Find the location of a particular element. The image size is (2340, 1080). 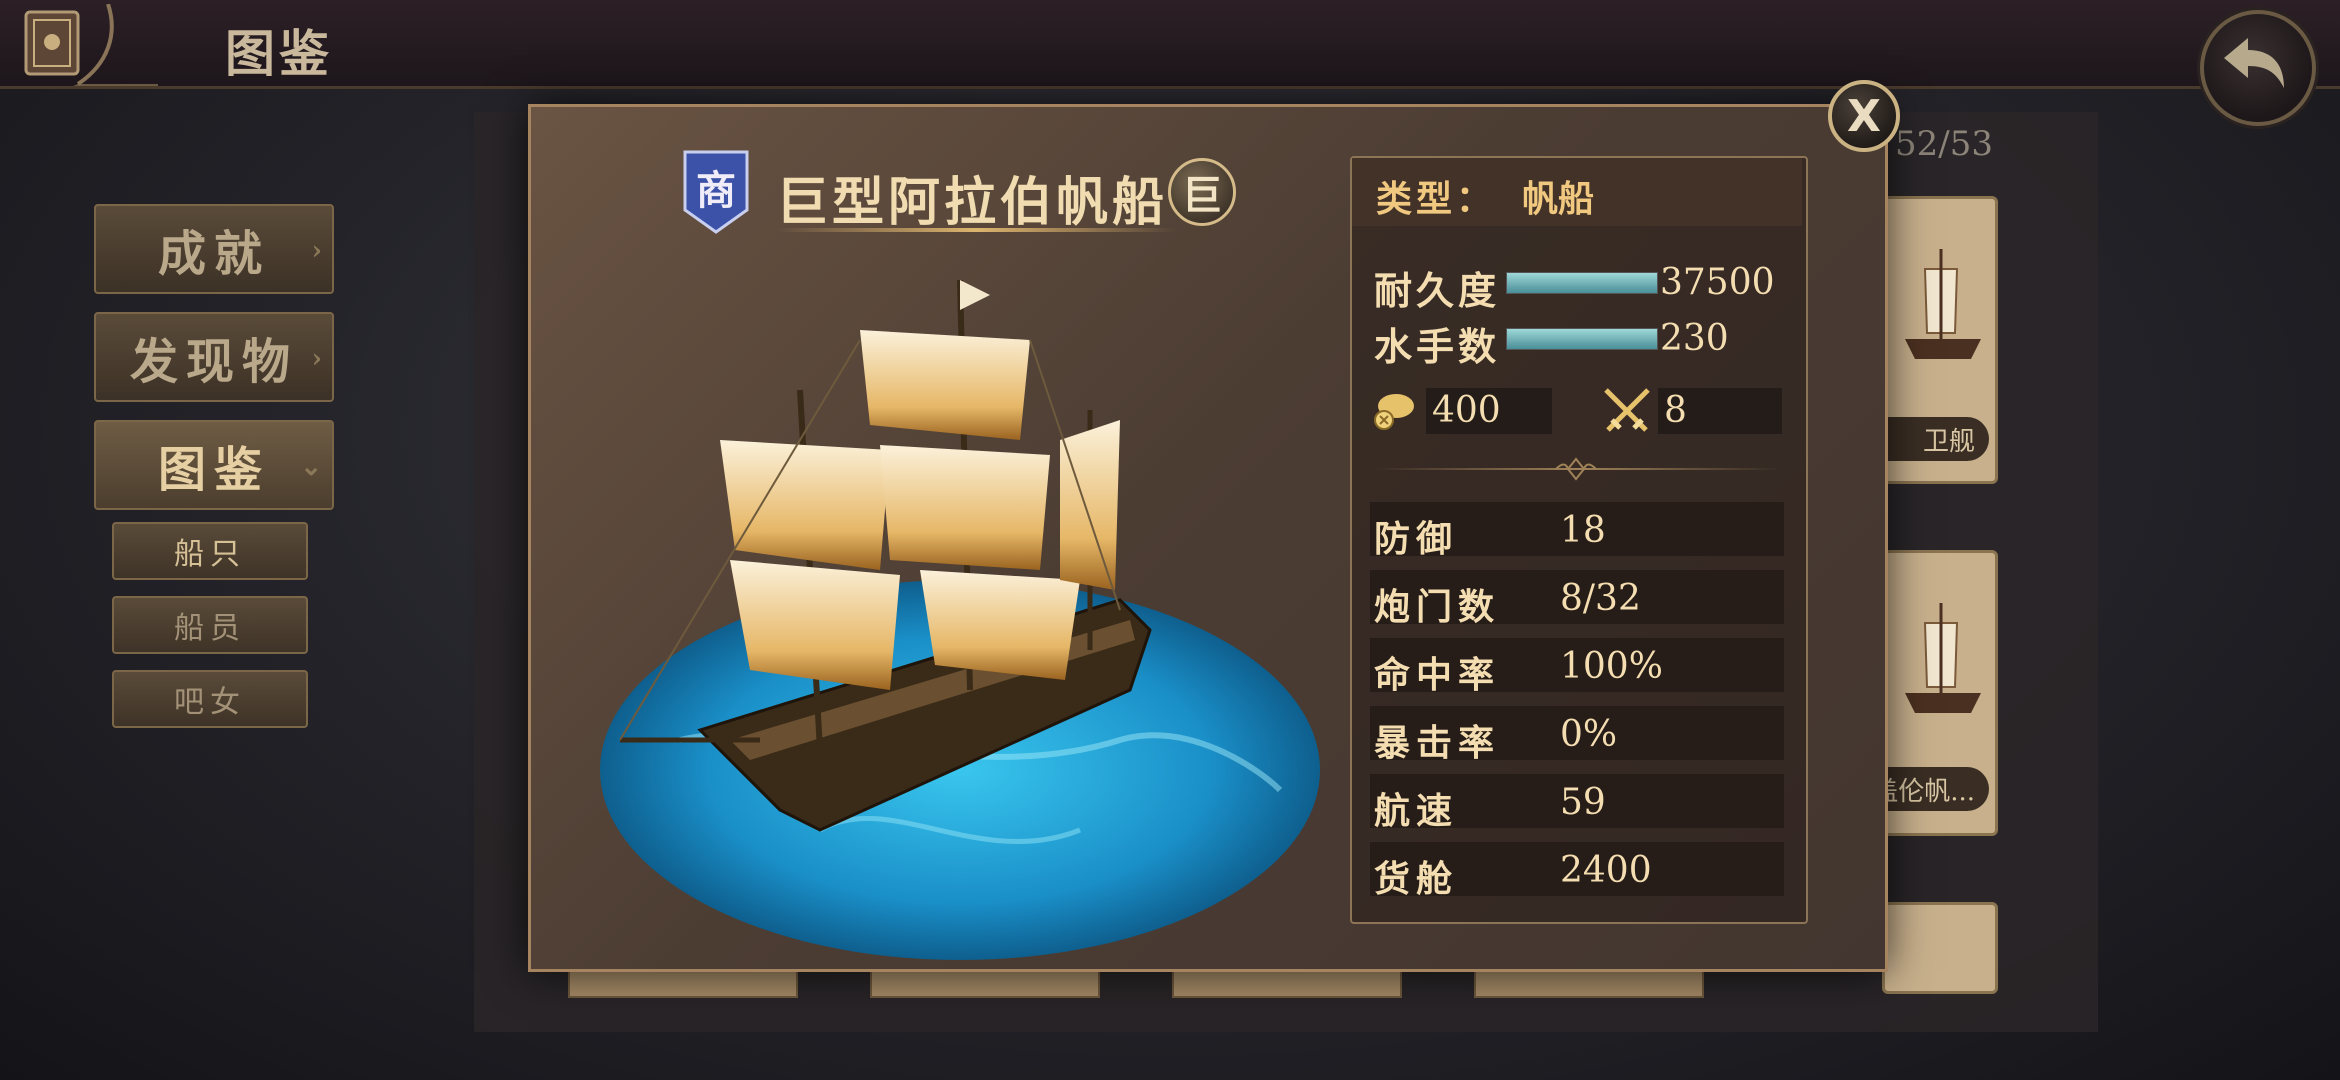

durability-bar is located at coordinates (1582, 283).